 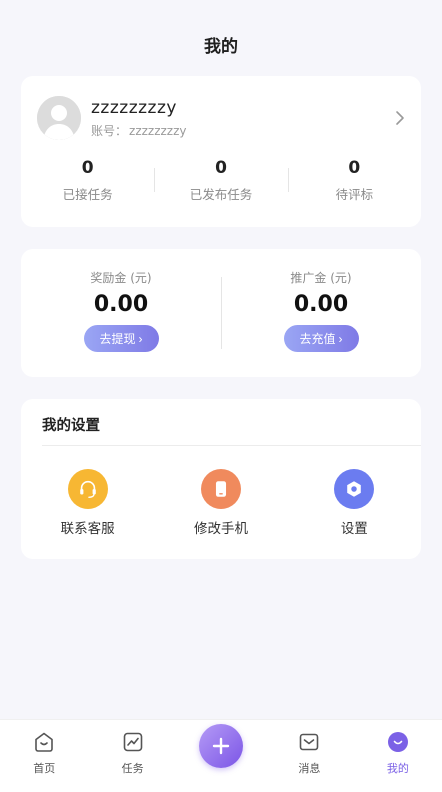 What do you see at coordinates (309, 756) in the screenshot?
I see `tab-messages: 消息` at bounding box center [309, 756].